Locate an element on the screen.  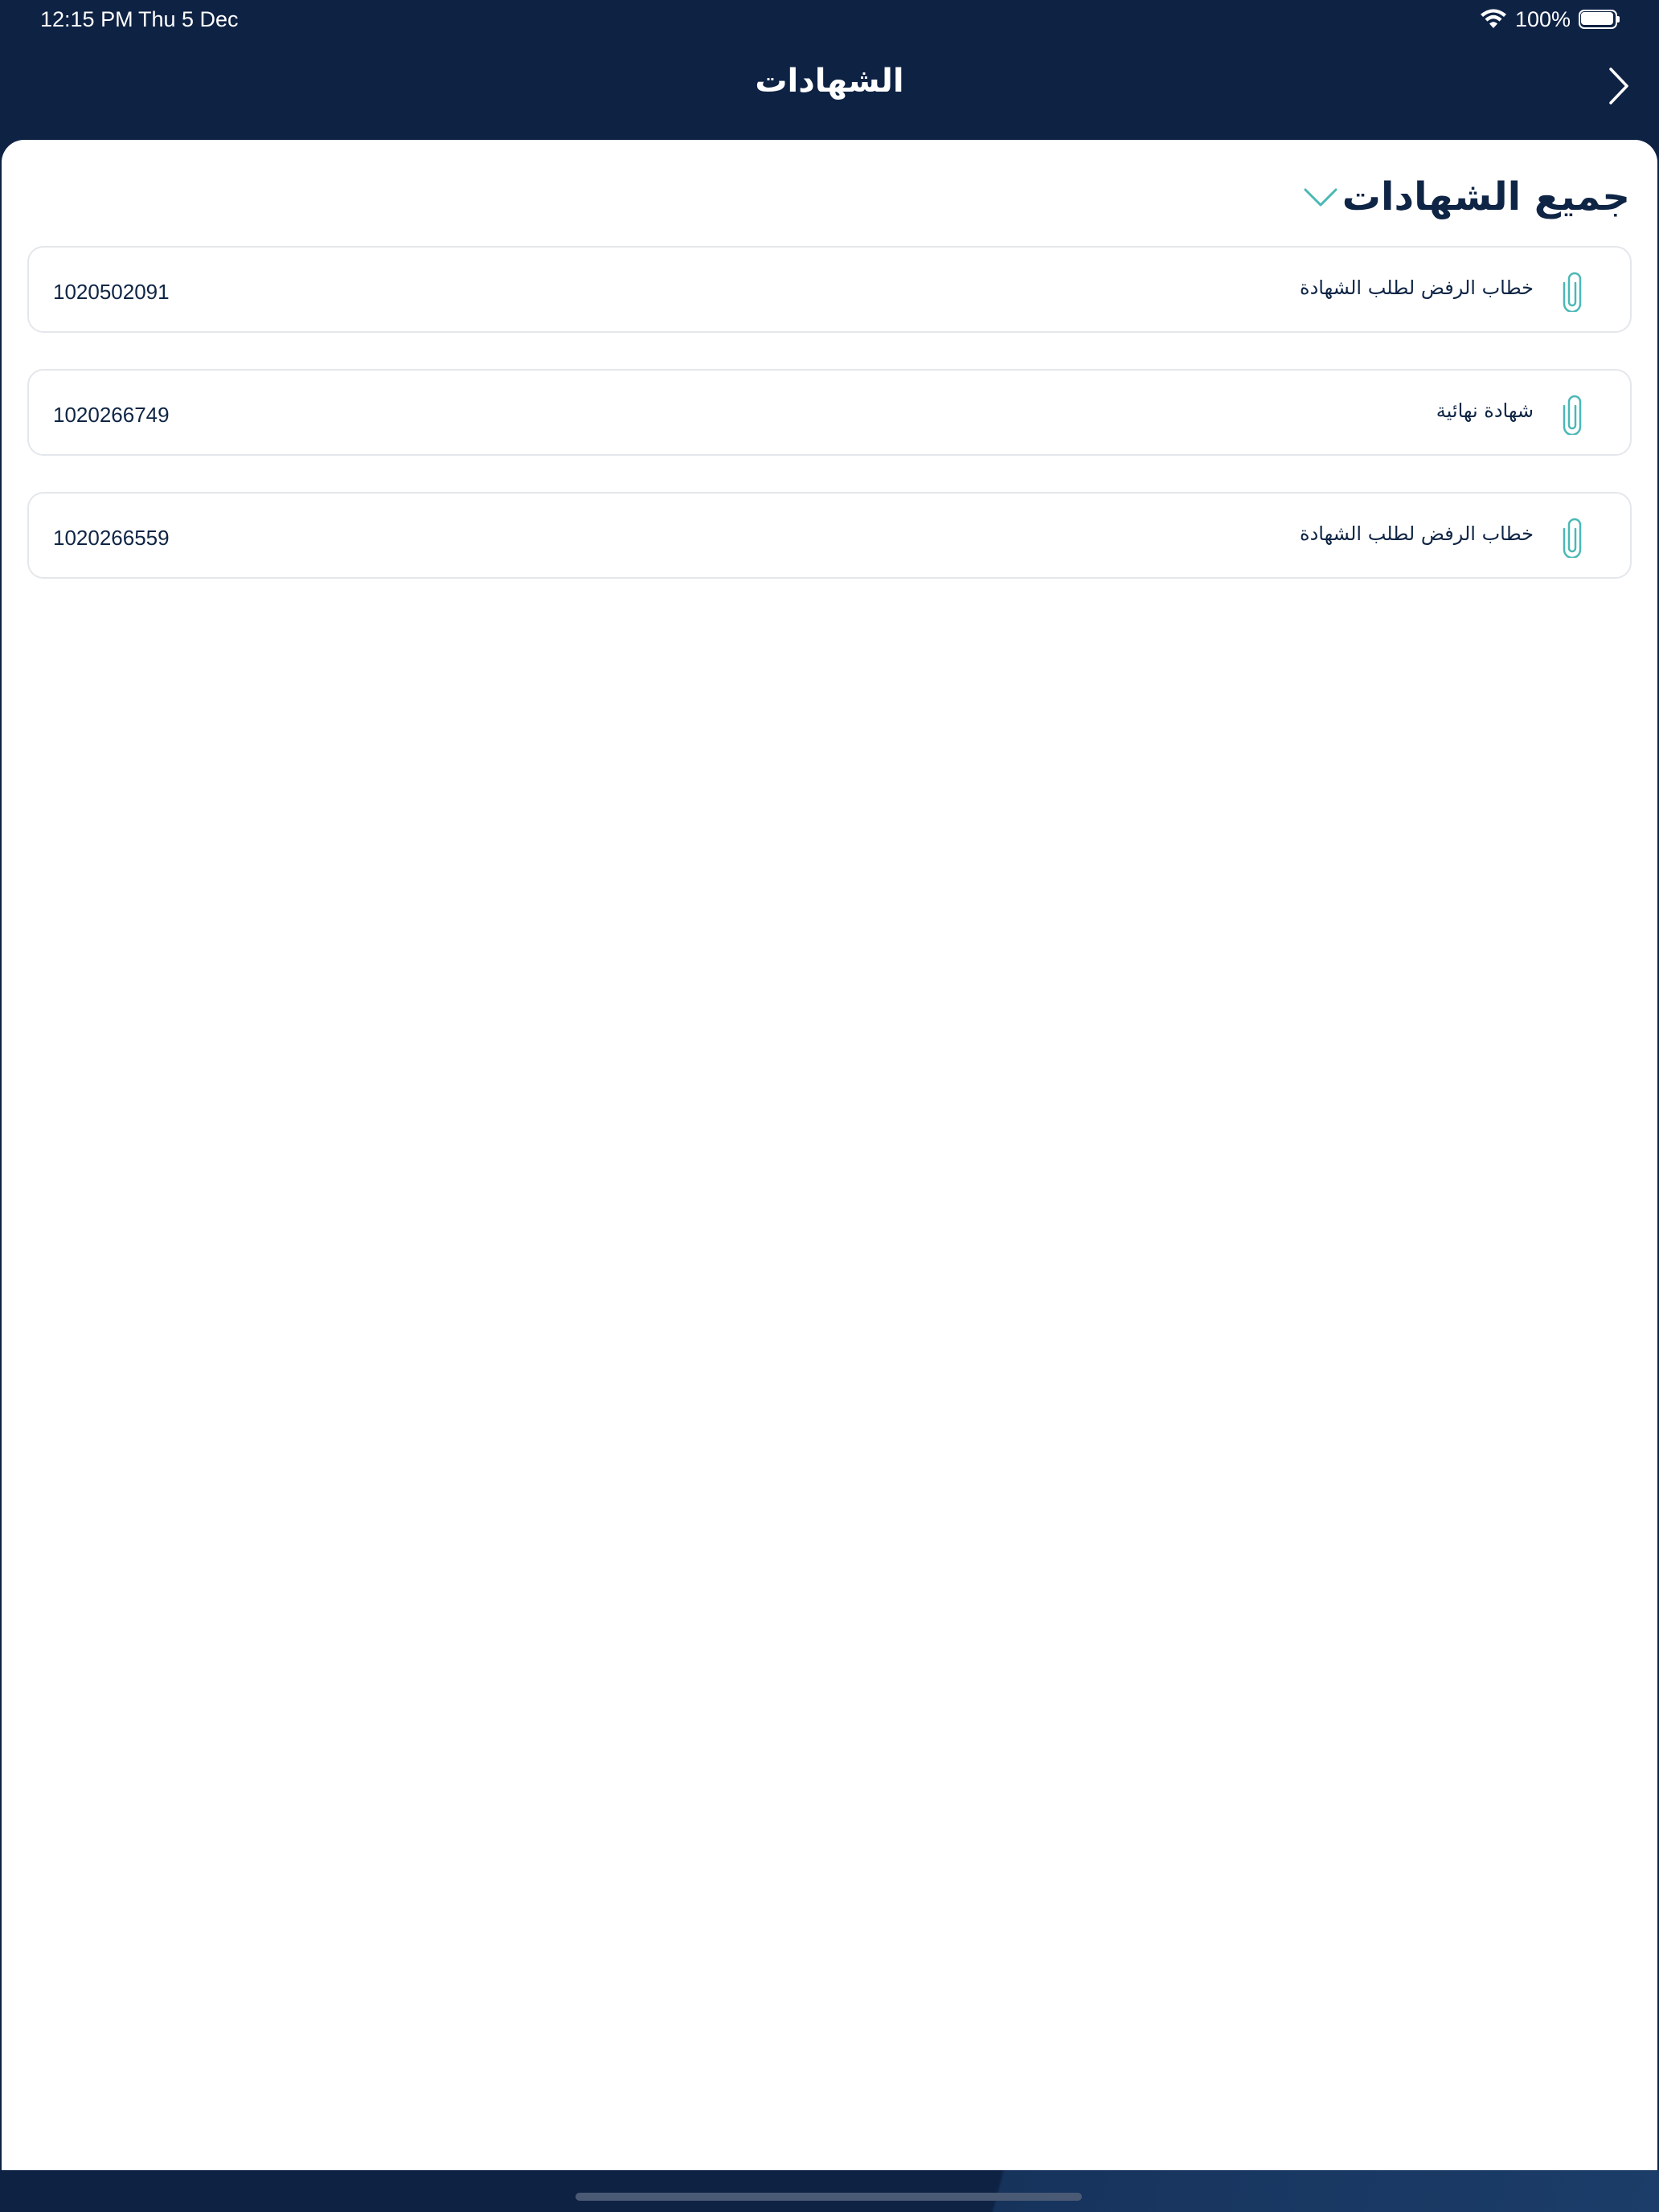
page-title: الشهادات is located at coordinates (829, 81).